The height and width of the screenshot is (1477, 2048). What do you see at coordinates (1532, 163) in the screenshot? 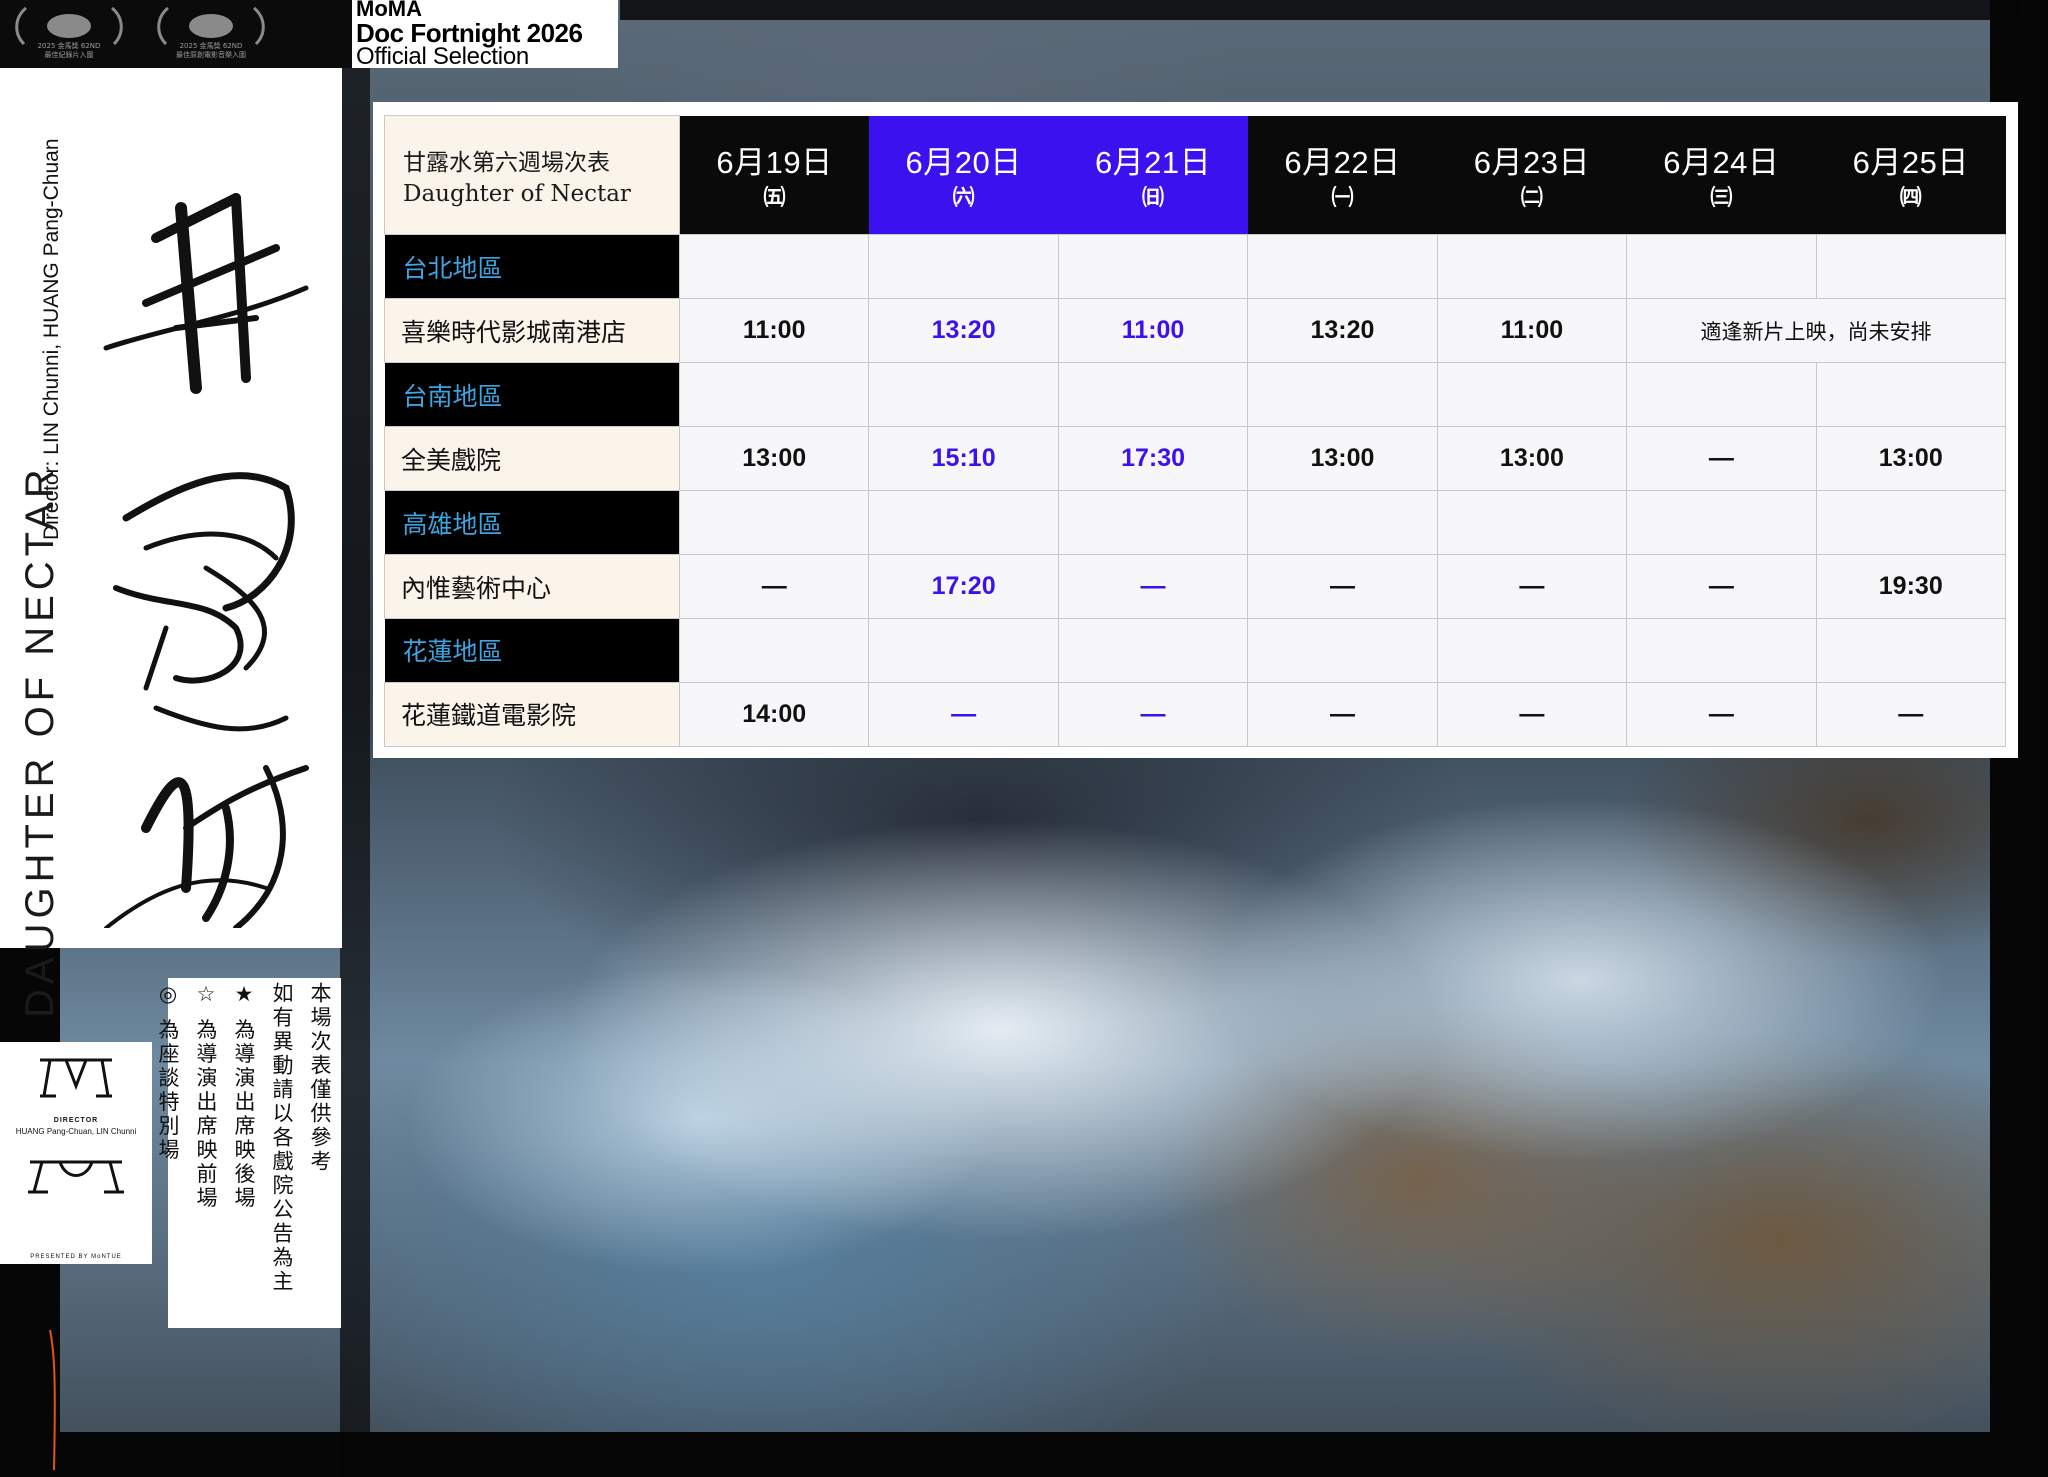
I see `day-date: 6月23日` at bounding box center [1532, 163].